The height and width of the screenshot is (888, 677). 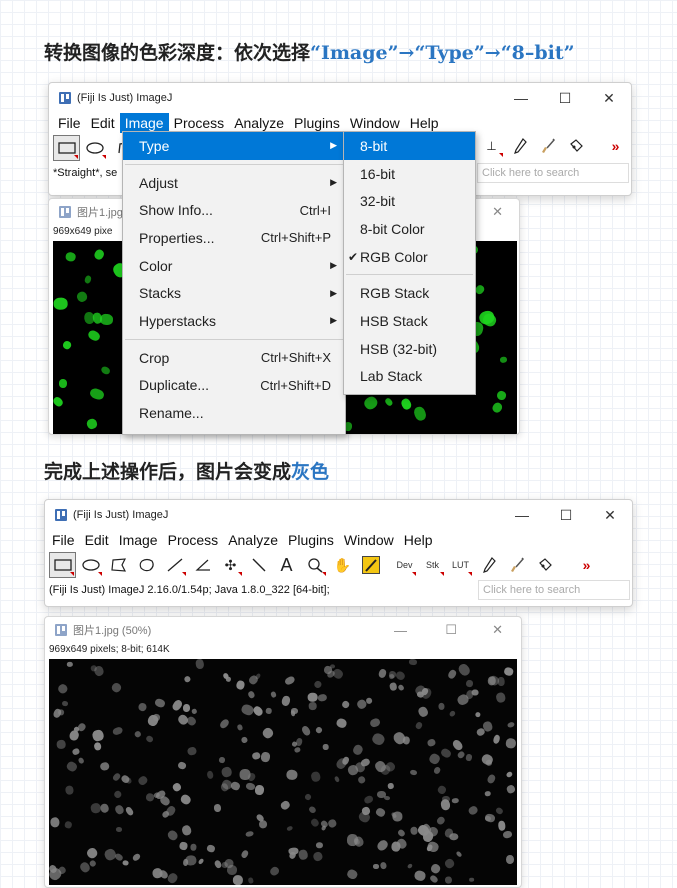 What do you see at coordinates (342, 565) in the screenshot?
I see `hand-tool-icon: ✋` at bounding box center [342, 565].